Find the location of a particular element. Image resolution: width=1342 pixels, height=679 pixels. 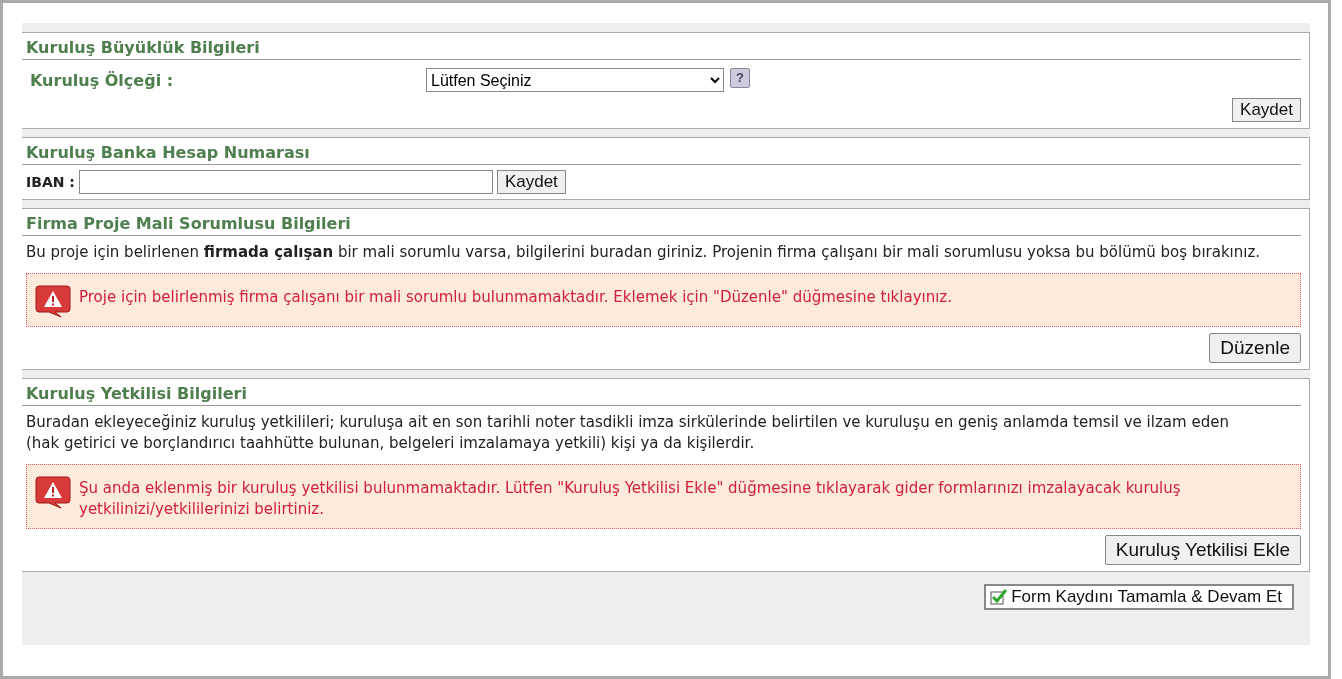

section-title: Kuruluş Banka Hesap Numarası is located at coordinates (661, 151).